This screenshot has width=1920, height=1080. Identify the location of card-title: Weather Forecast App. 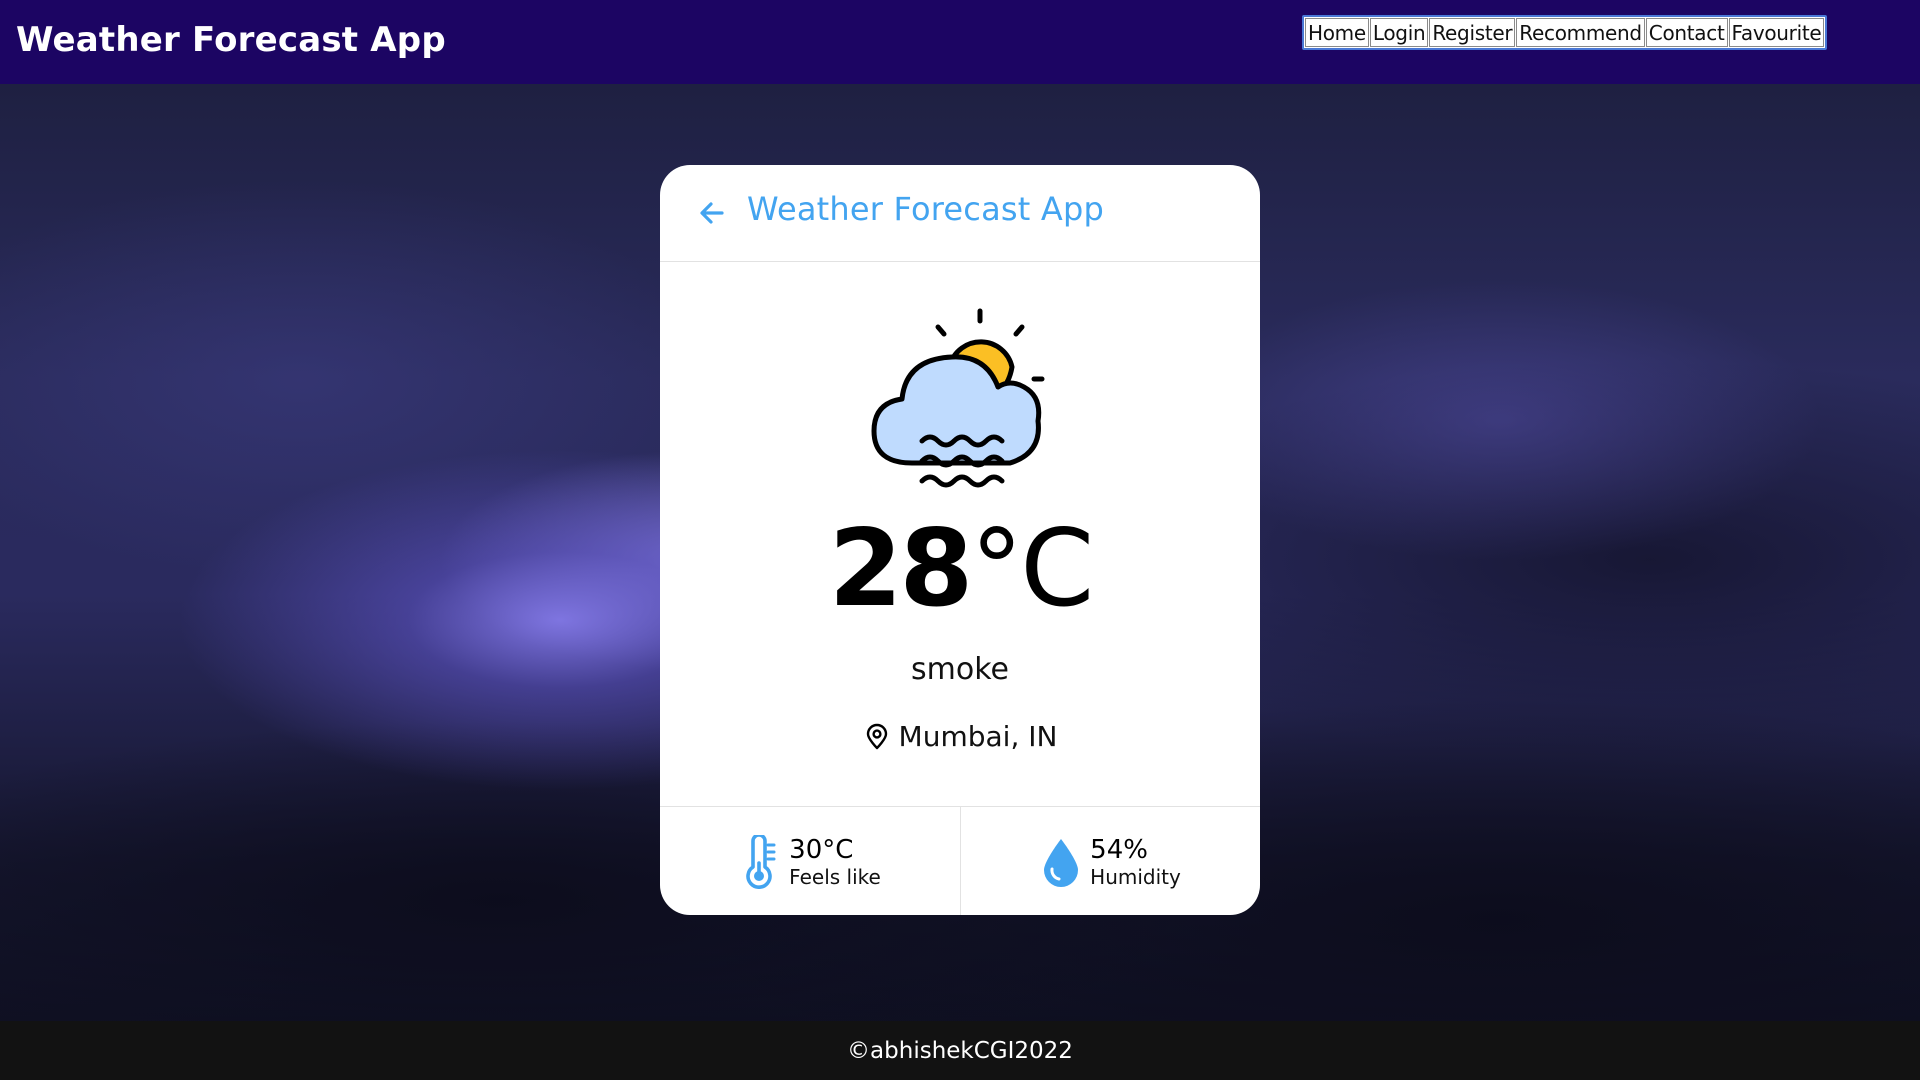
(925, 209).